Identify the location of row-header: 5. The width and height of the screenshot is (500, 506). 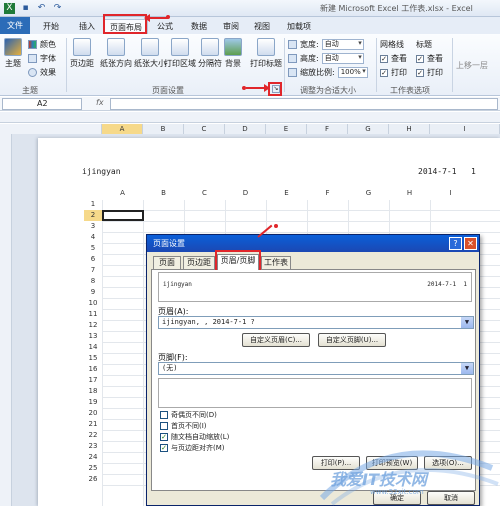
(93, 248).